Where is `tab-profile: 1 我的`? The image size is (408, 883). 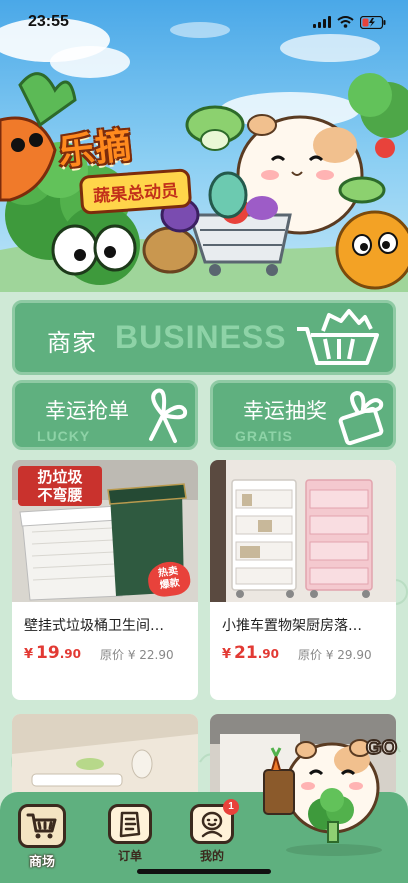 tab-profile: 1 我的 is located at coordinates (212, 834).